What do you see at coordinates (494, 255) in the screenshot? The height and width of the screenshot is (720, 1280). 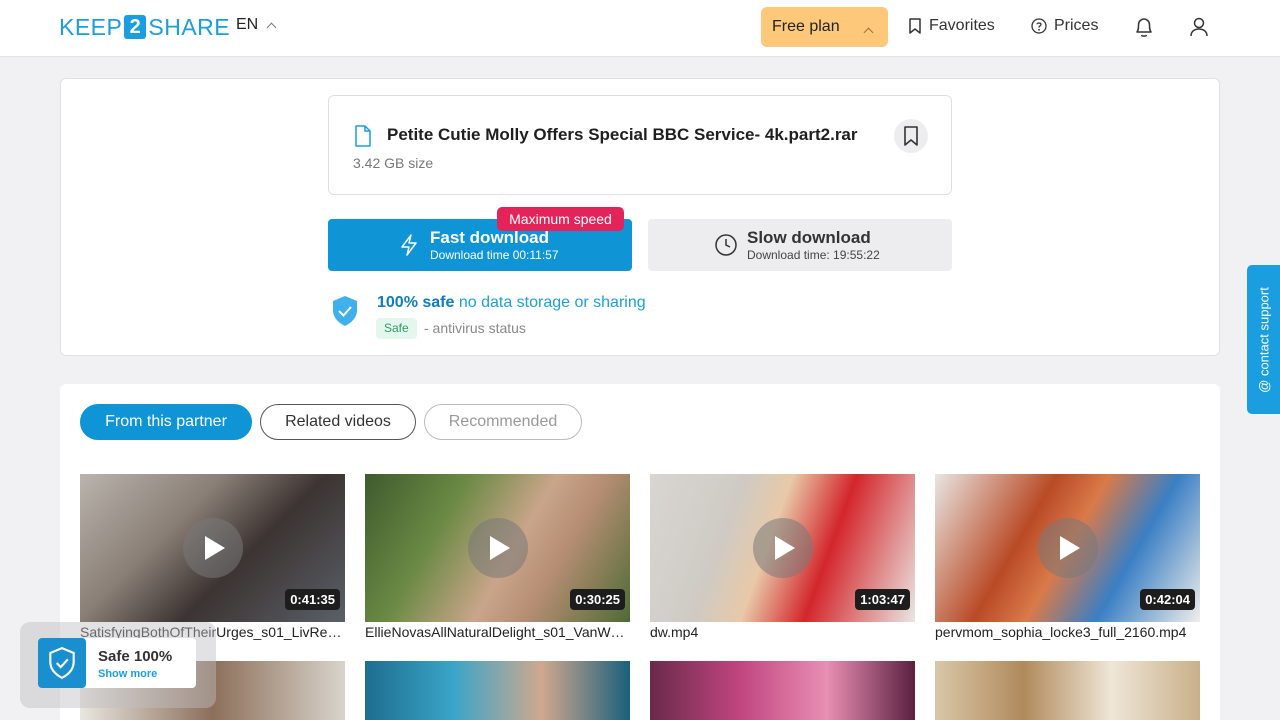 I see `fast-download-time: Download time 00:11:57` at bounding box center [494, 255].